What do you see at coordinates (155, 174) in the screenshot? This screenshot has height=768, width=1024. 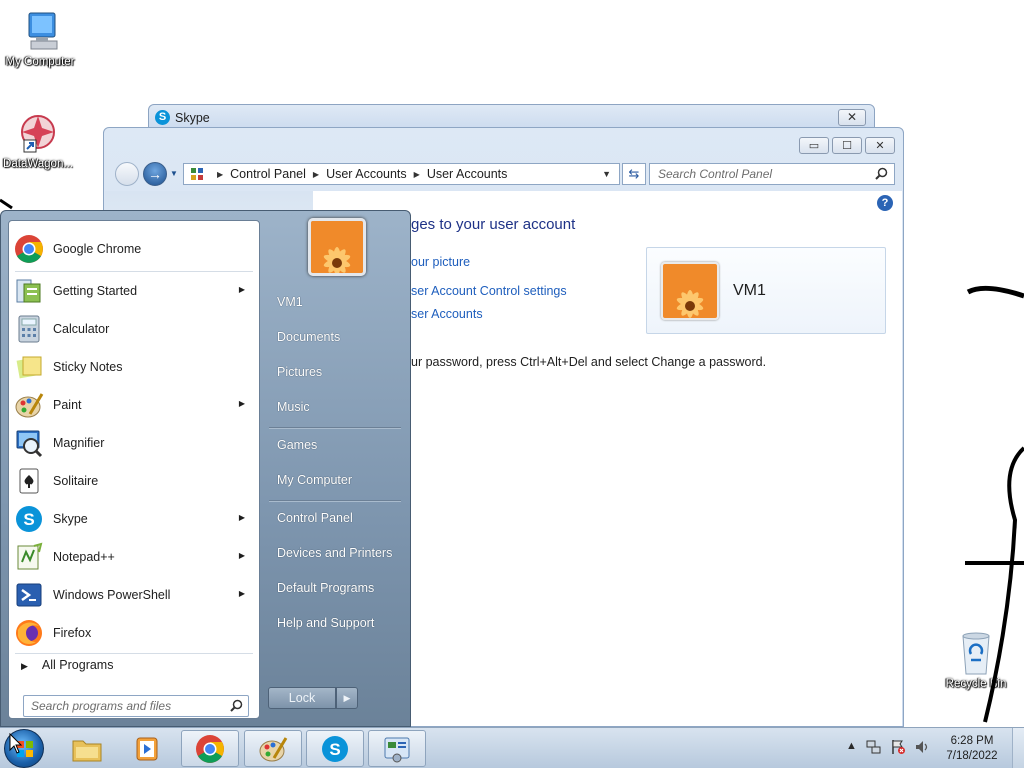 I see `forward-button: →` at bounding box center [155, 174].